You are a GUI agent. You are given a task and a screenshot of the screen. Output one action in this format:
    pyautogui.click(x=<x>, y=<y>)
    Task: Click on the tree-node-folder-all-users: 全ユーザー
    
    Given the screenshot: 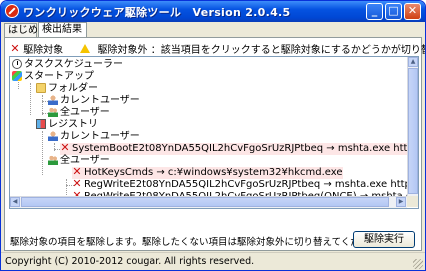 What is the action you would take?
    pyautogui.click(x=79, y=113)
    